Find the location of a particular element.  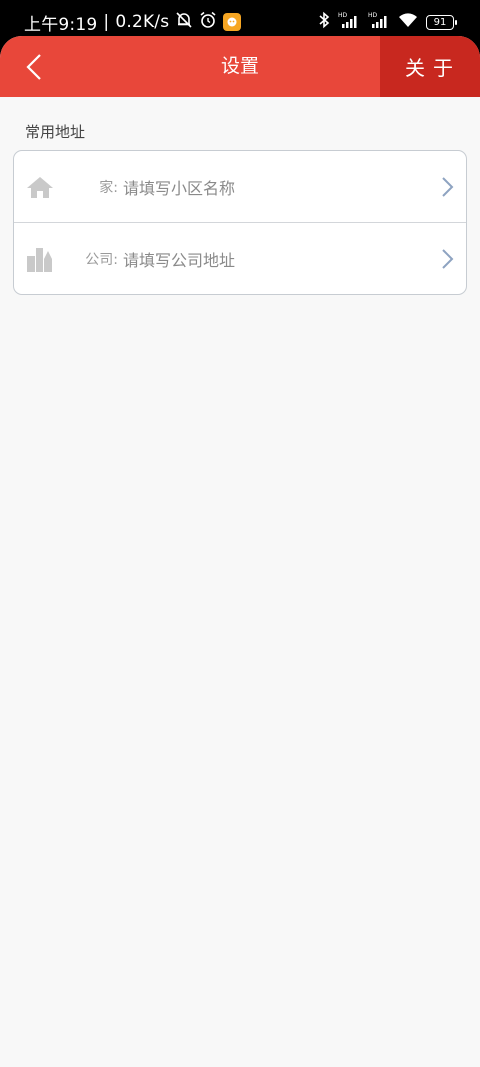

about-button: 关于 is located at coordinates (430, 66).